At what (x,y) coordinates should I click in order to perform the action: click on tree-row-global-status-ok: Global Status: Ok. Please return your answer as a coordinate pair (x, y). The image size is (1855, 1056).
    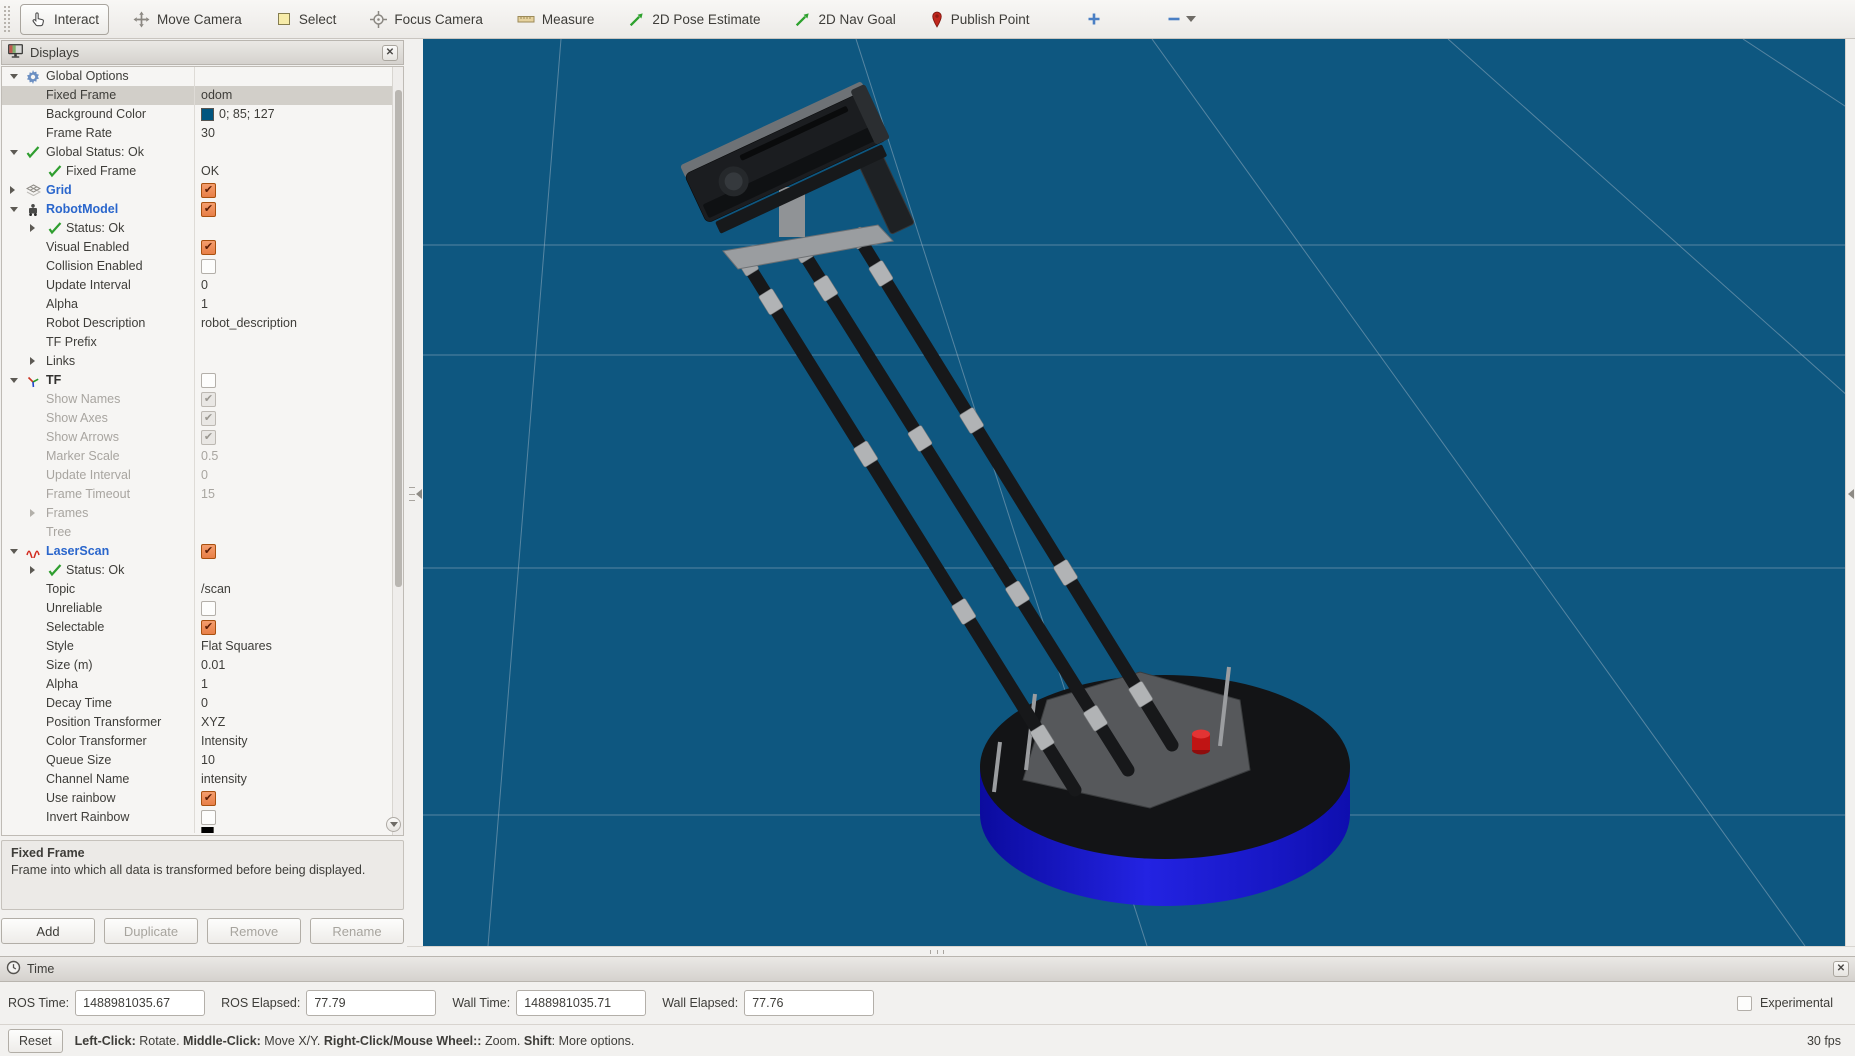
    Looking at the image, I should click on (202, 152).